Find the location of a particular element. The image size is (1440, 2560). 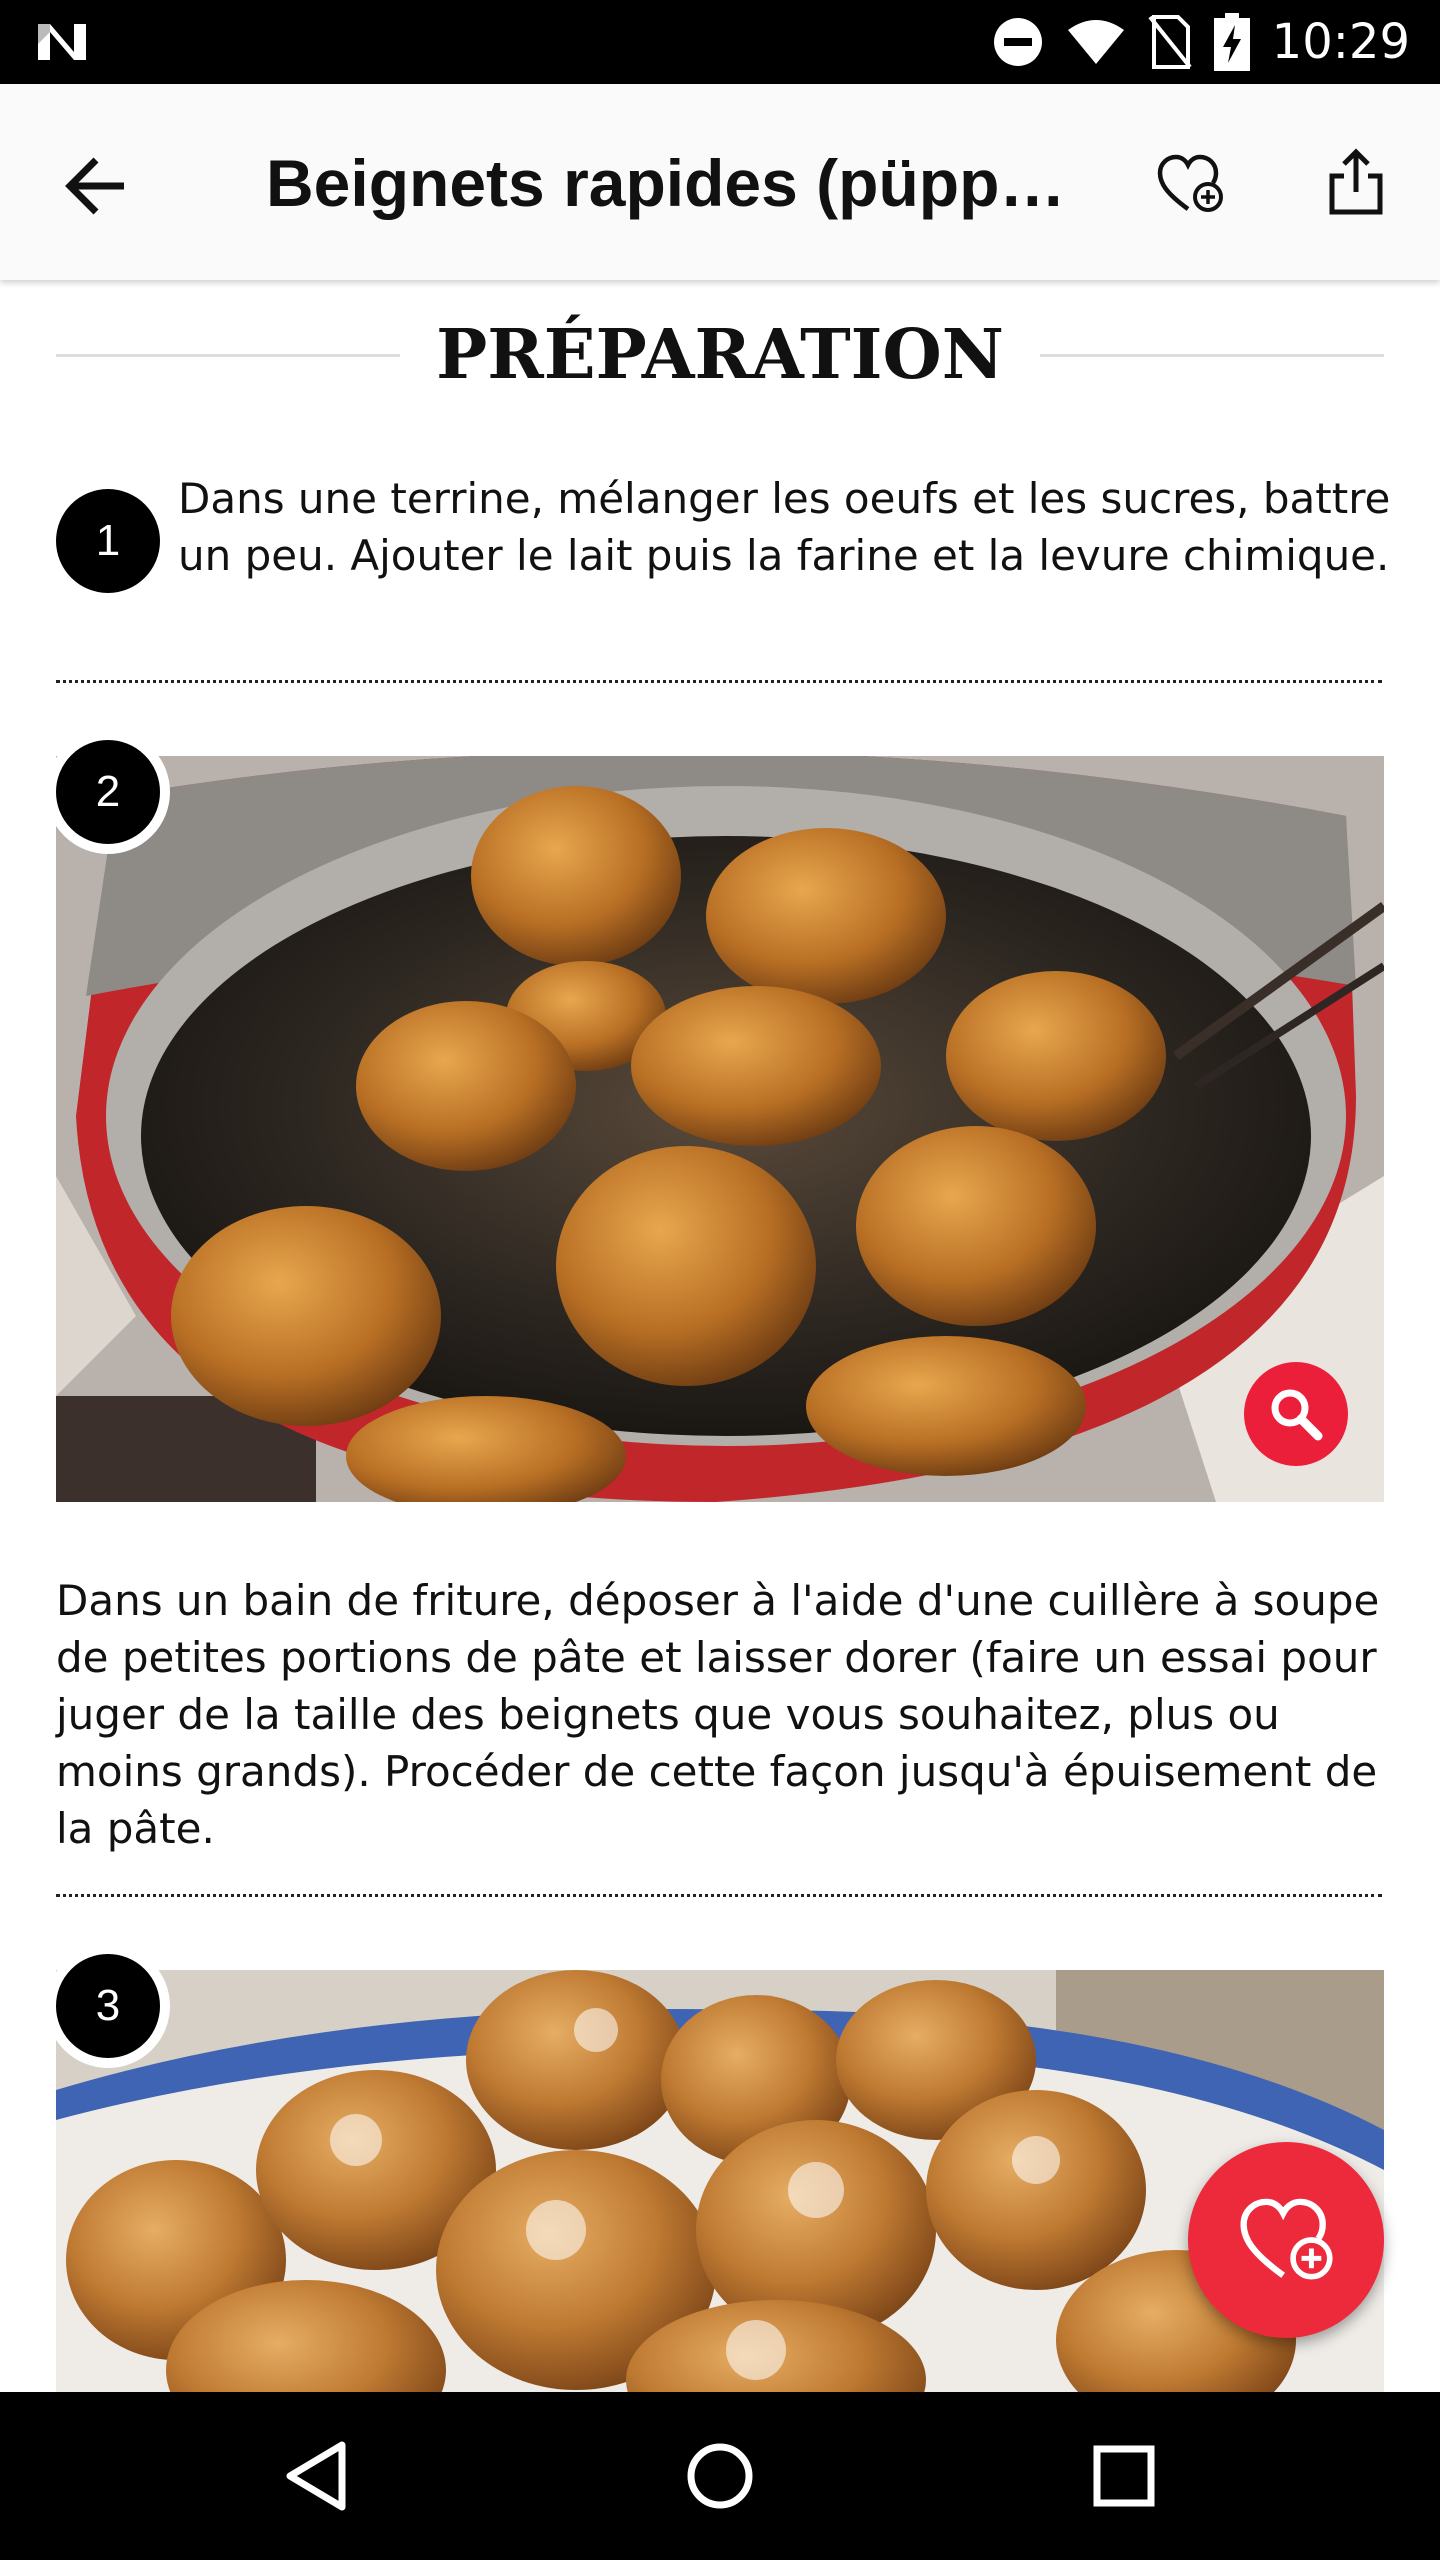

home-circle-icon is located at coordinates (720, 2476).